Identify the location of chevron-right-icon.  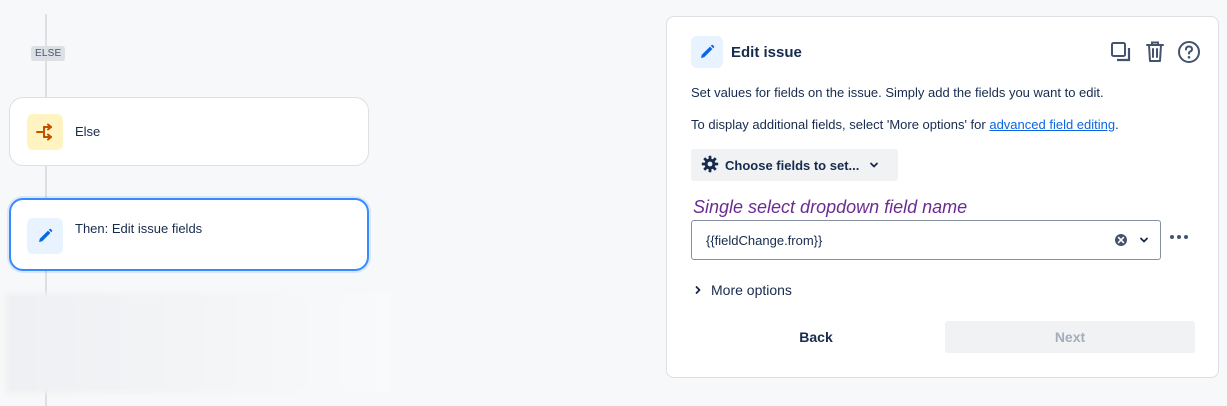
(698, 290).